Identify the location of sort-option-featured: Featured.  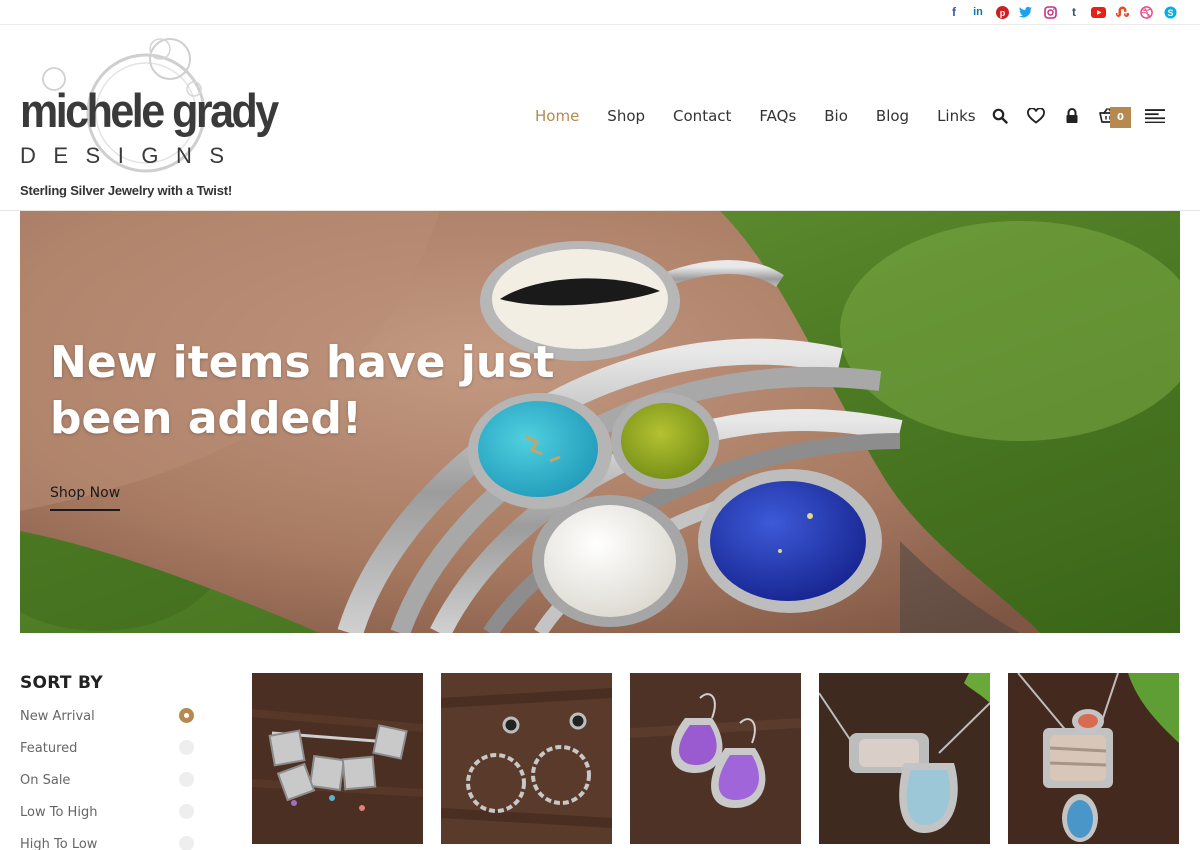
(110, 755).